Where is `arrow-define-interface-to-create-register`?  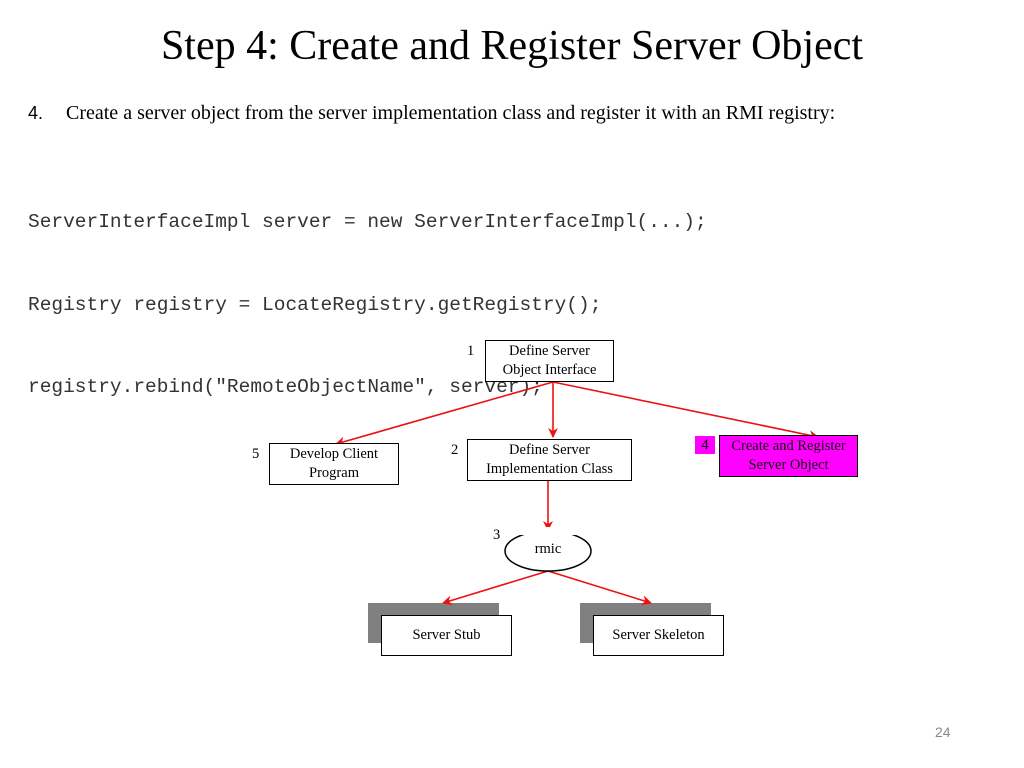
arrow-define-interface-to-create-register is located at coordinates (685, 411).